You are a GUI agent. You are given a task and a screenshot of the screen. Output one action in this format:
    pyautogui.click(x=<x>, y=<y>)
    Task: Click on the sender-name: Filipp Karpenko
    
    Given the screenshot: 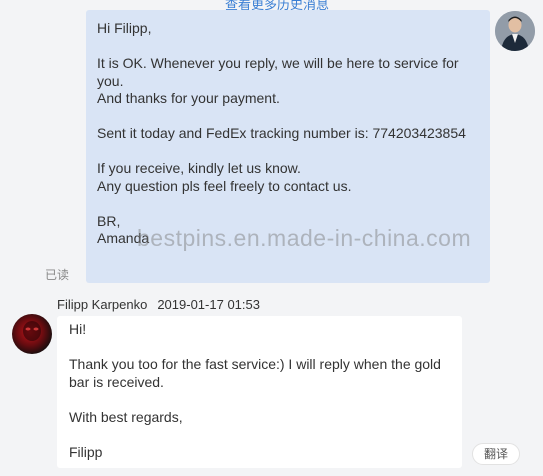 What is the action you would take?
    pyautogui.click(x=102, y=304)
    